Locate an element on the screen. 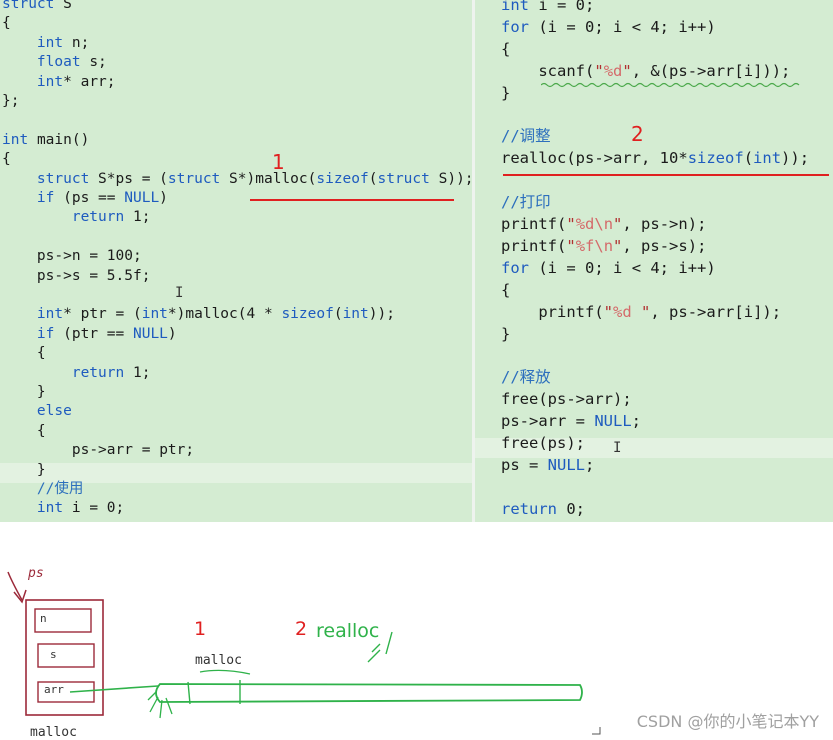 The height and width of the screenshot is (740, 833). right-code-line: //调整 is located at coordinates (526, 136).